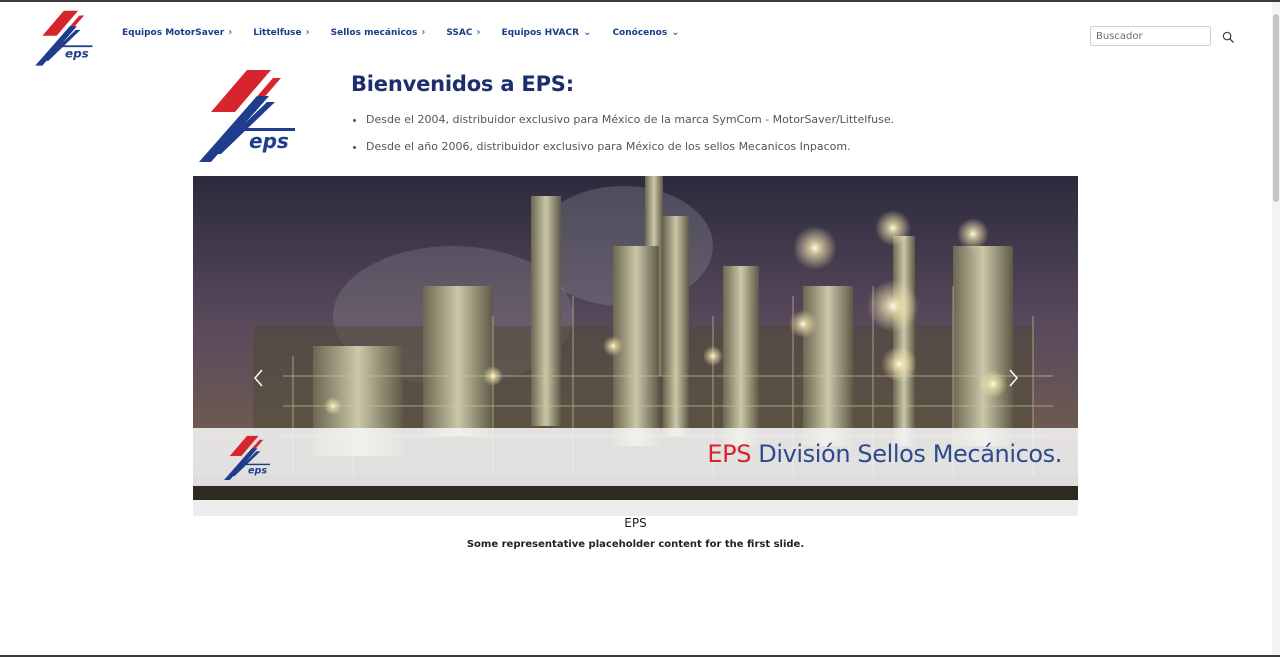  I want to click on welcome-title: Bienvenidos a EPS:, so click(462, 84).